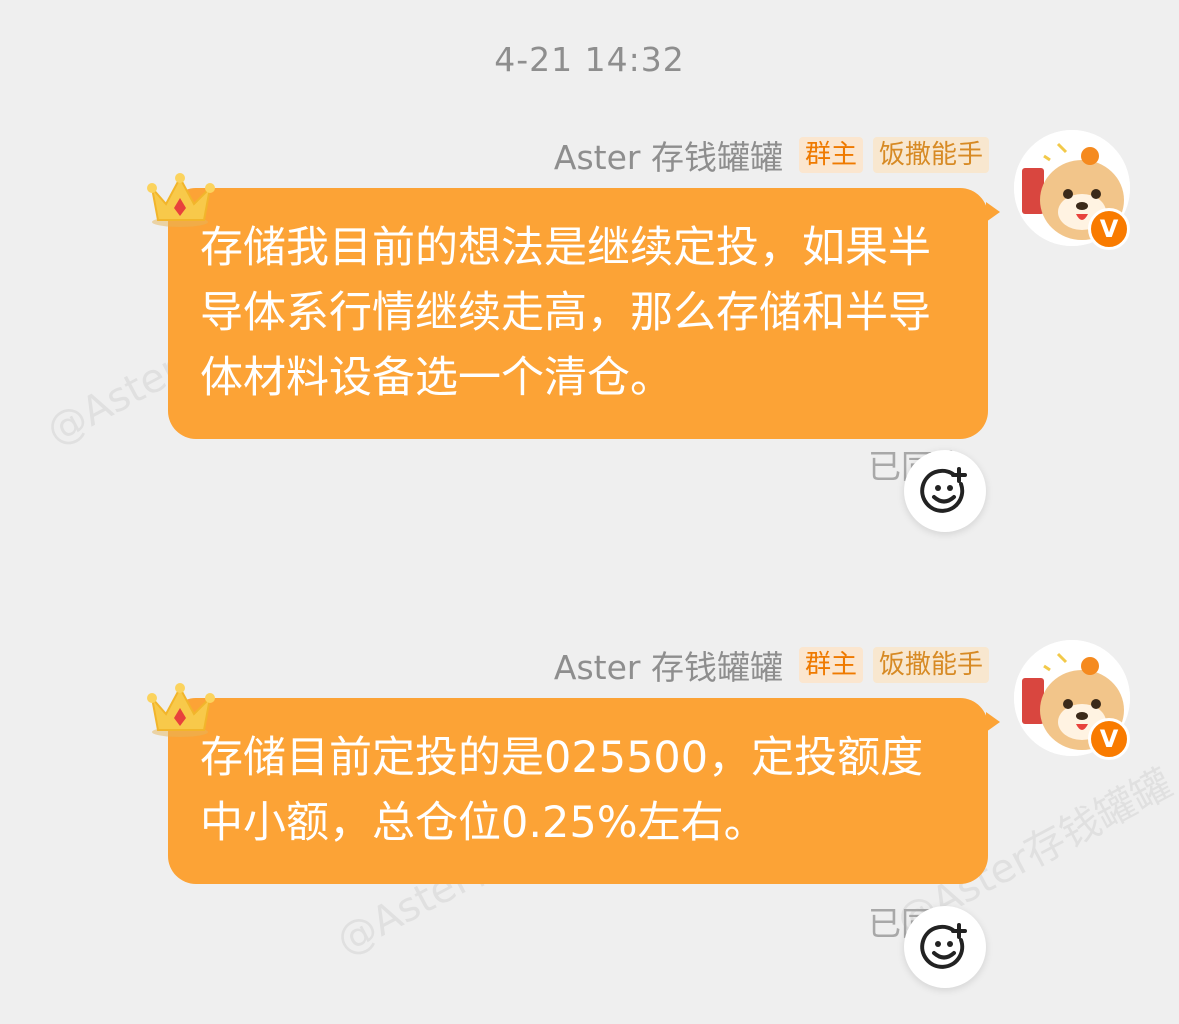 Image resolution: width=1179 pixels, height=1024 pixels. I want to click on chat-timestamp: 4-21 14:32, so click(589, 59).